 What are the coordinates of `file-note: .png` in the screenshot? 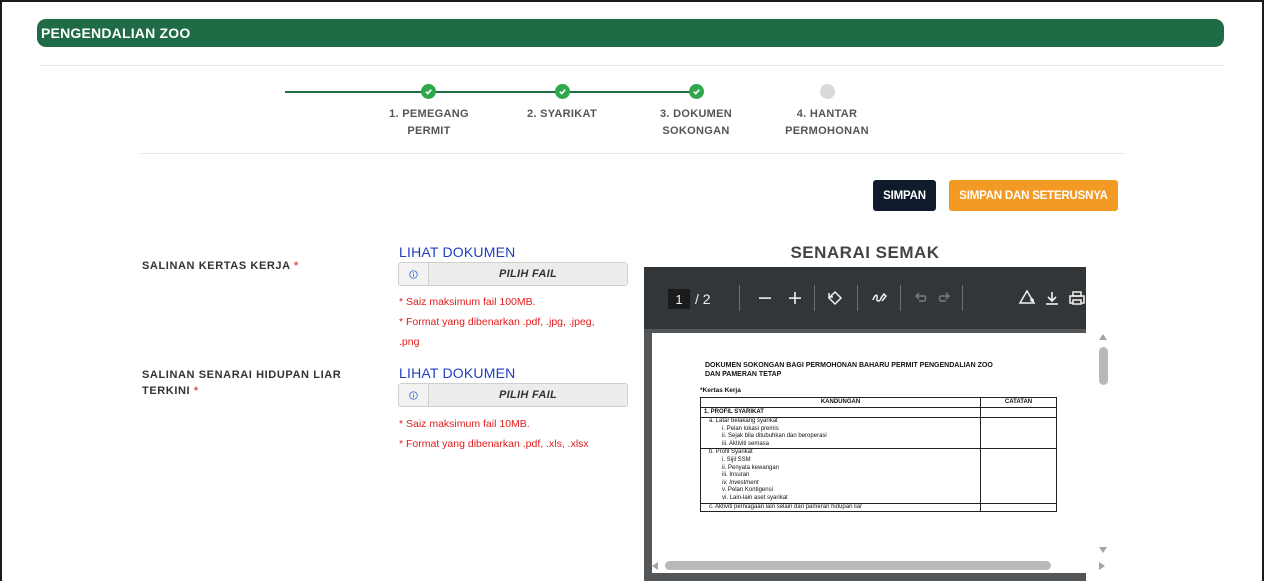 It's located at (409, 342).